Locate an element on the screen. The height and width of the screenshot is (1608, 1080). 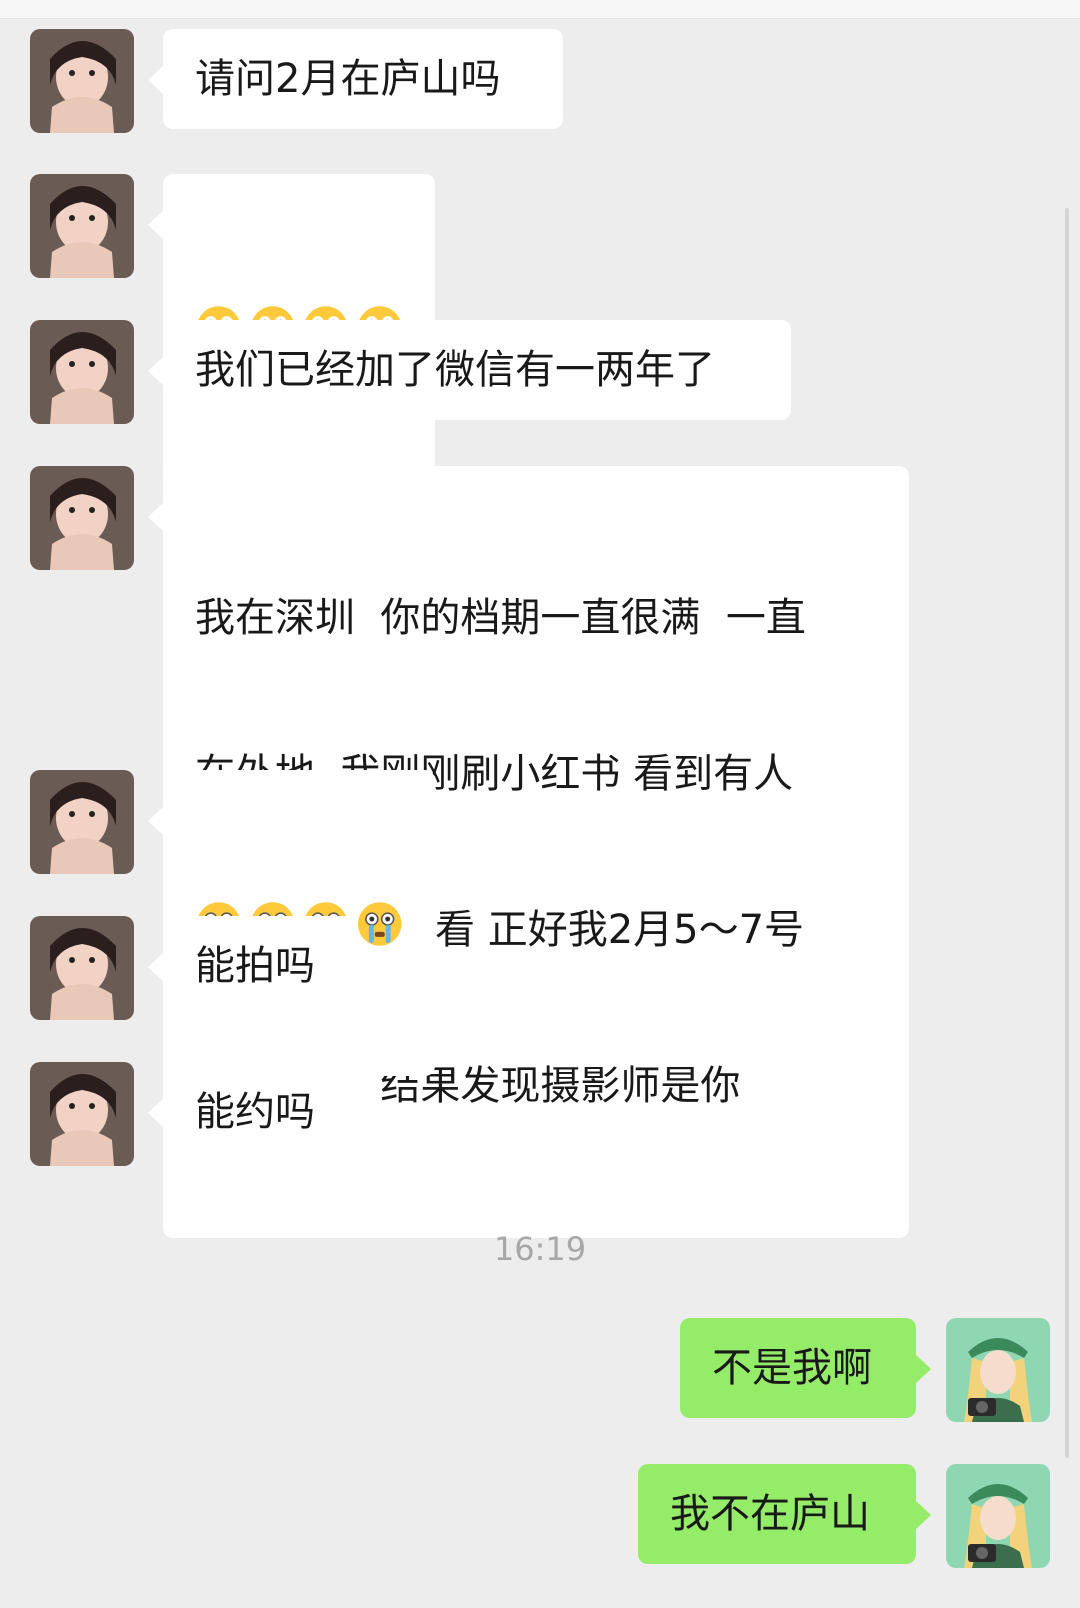
top-divider is located at coordinates (540, 9).